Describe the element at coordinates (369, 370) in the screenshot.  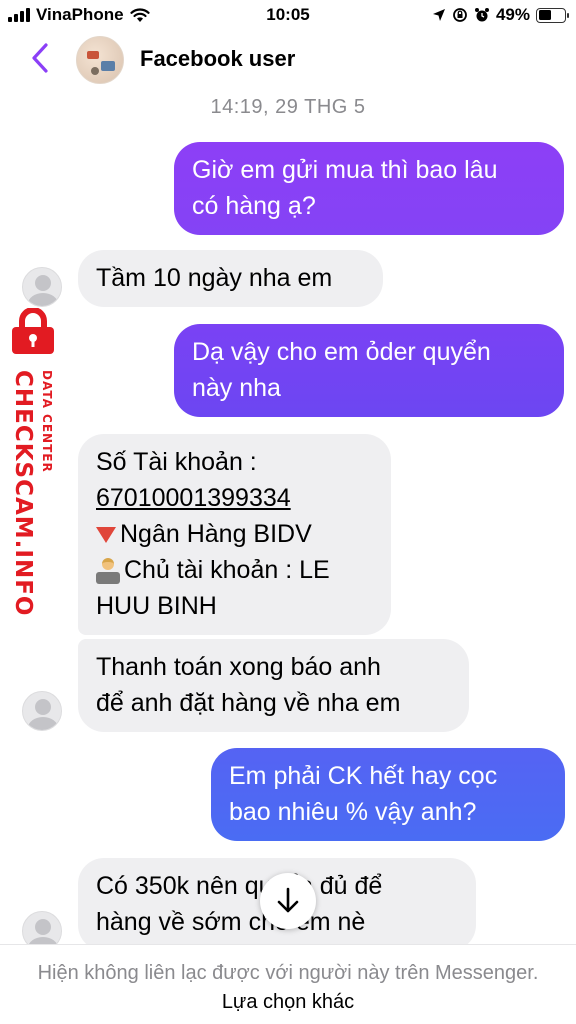
I see `message-bubble-sent: Dạ vậy cho em ỏder quyển này nha` at that location.